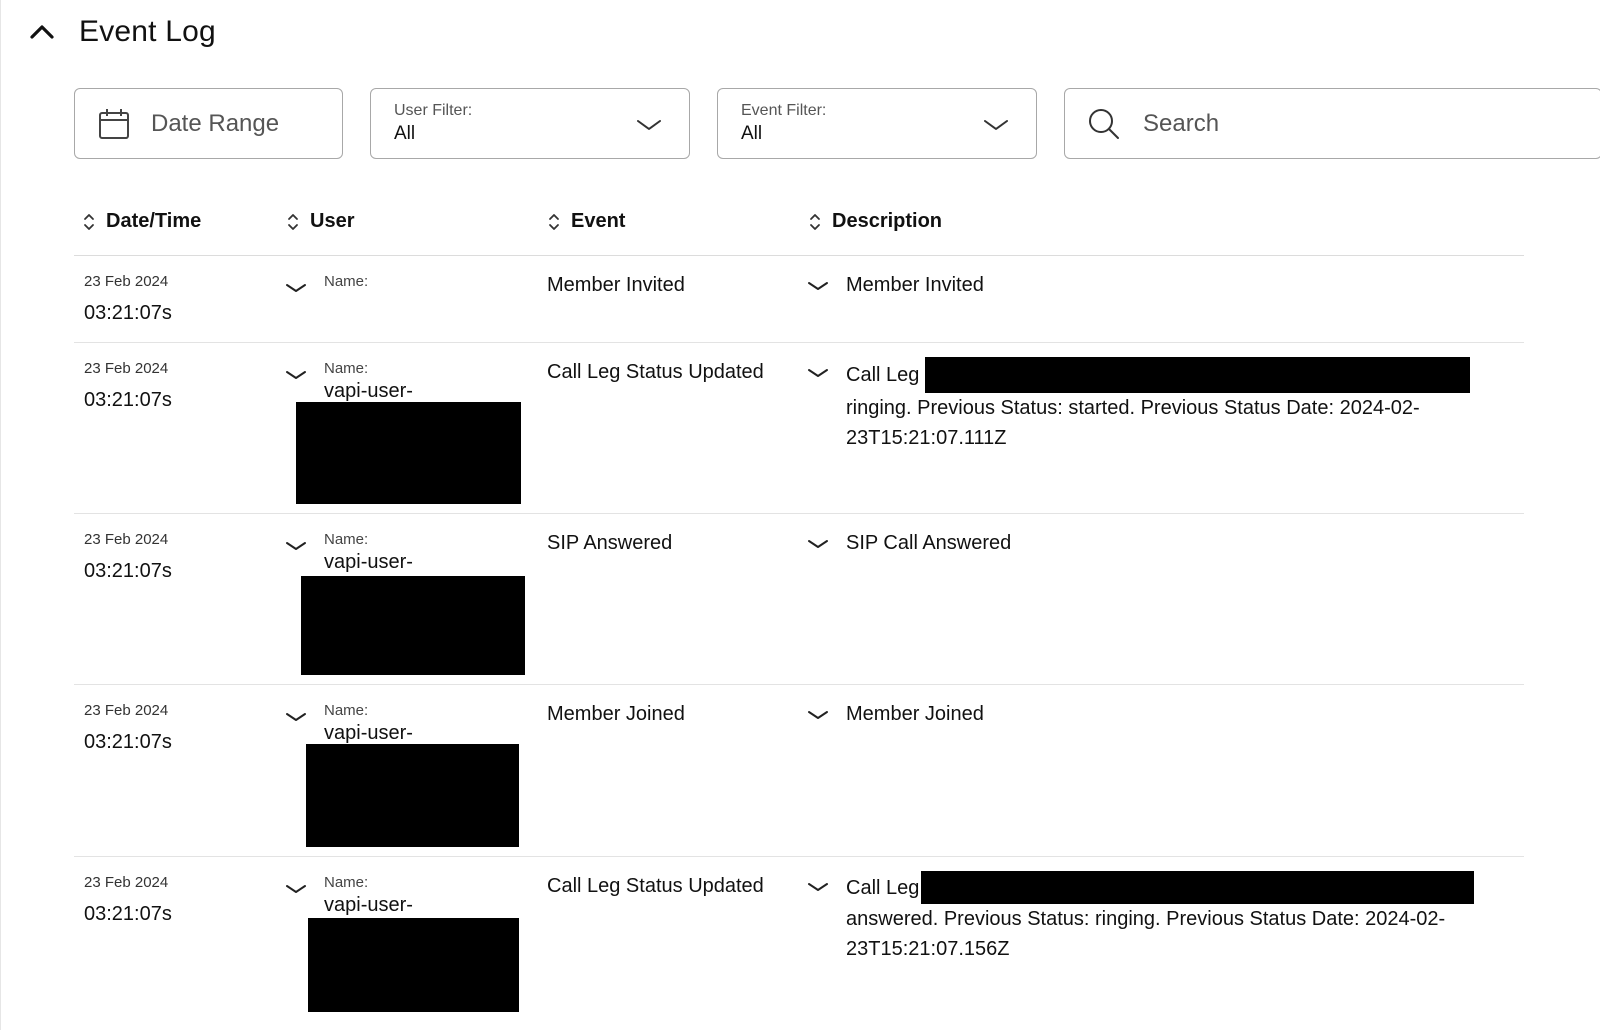 The width and height of the screenshot is (1600, 1030). I want to click on description-text: Member Invited, so click(915, 285).